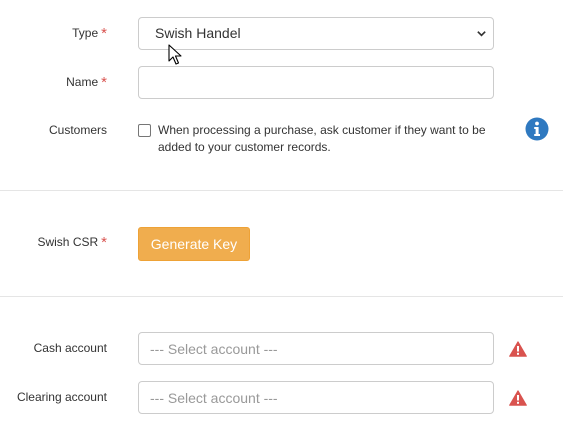  Describe the element at coordinates (70, 348) in the screenshot. I see `cash-account-label: Cash account` at that location.